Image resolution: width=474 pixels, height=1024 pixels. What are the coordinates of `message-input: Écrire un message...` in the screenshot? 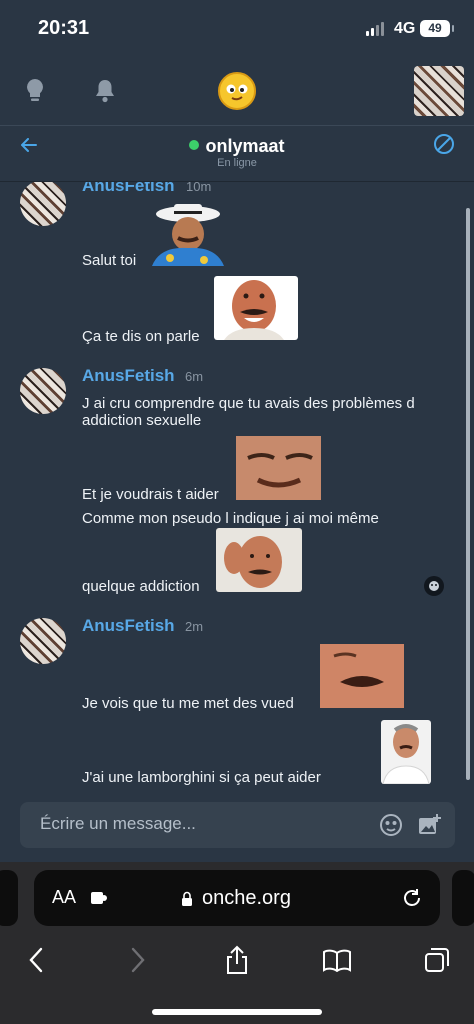 It's located at (118, 824).